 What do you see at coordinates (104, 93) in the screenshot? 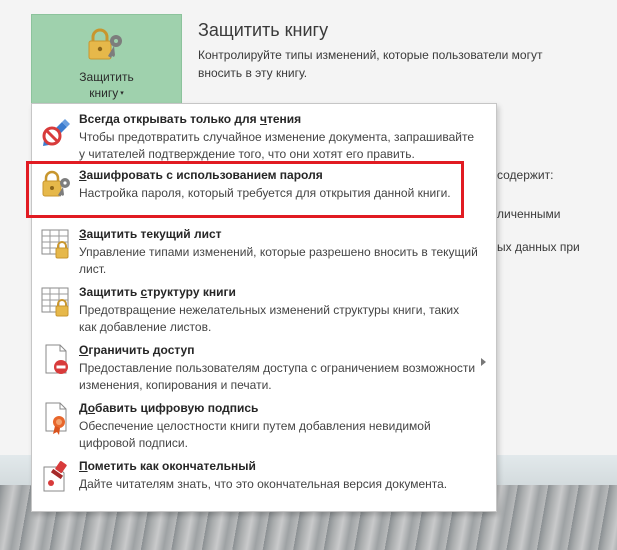
I see `protect-button-label-line2: книгу` at bounding box center [104, 93].